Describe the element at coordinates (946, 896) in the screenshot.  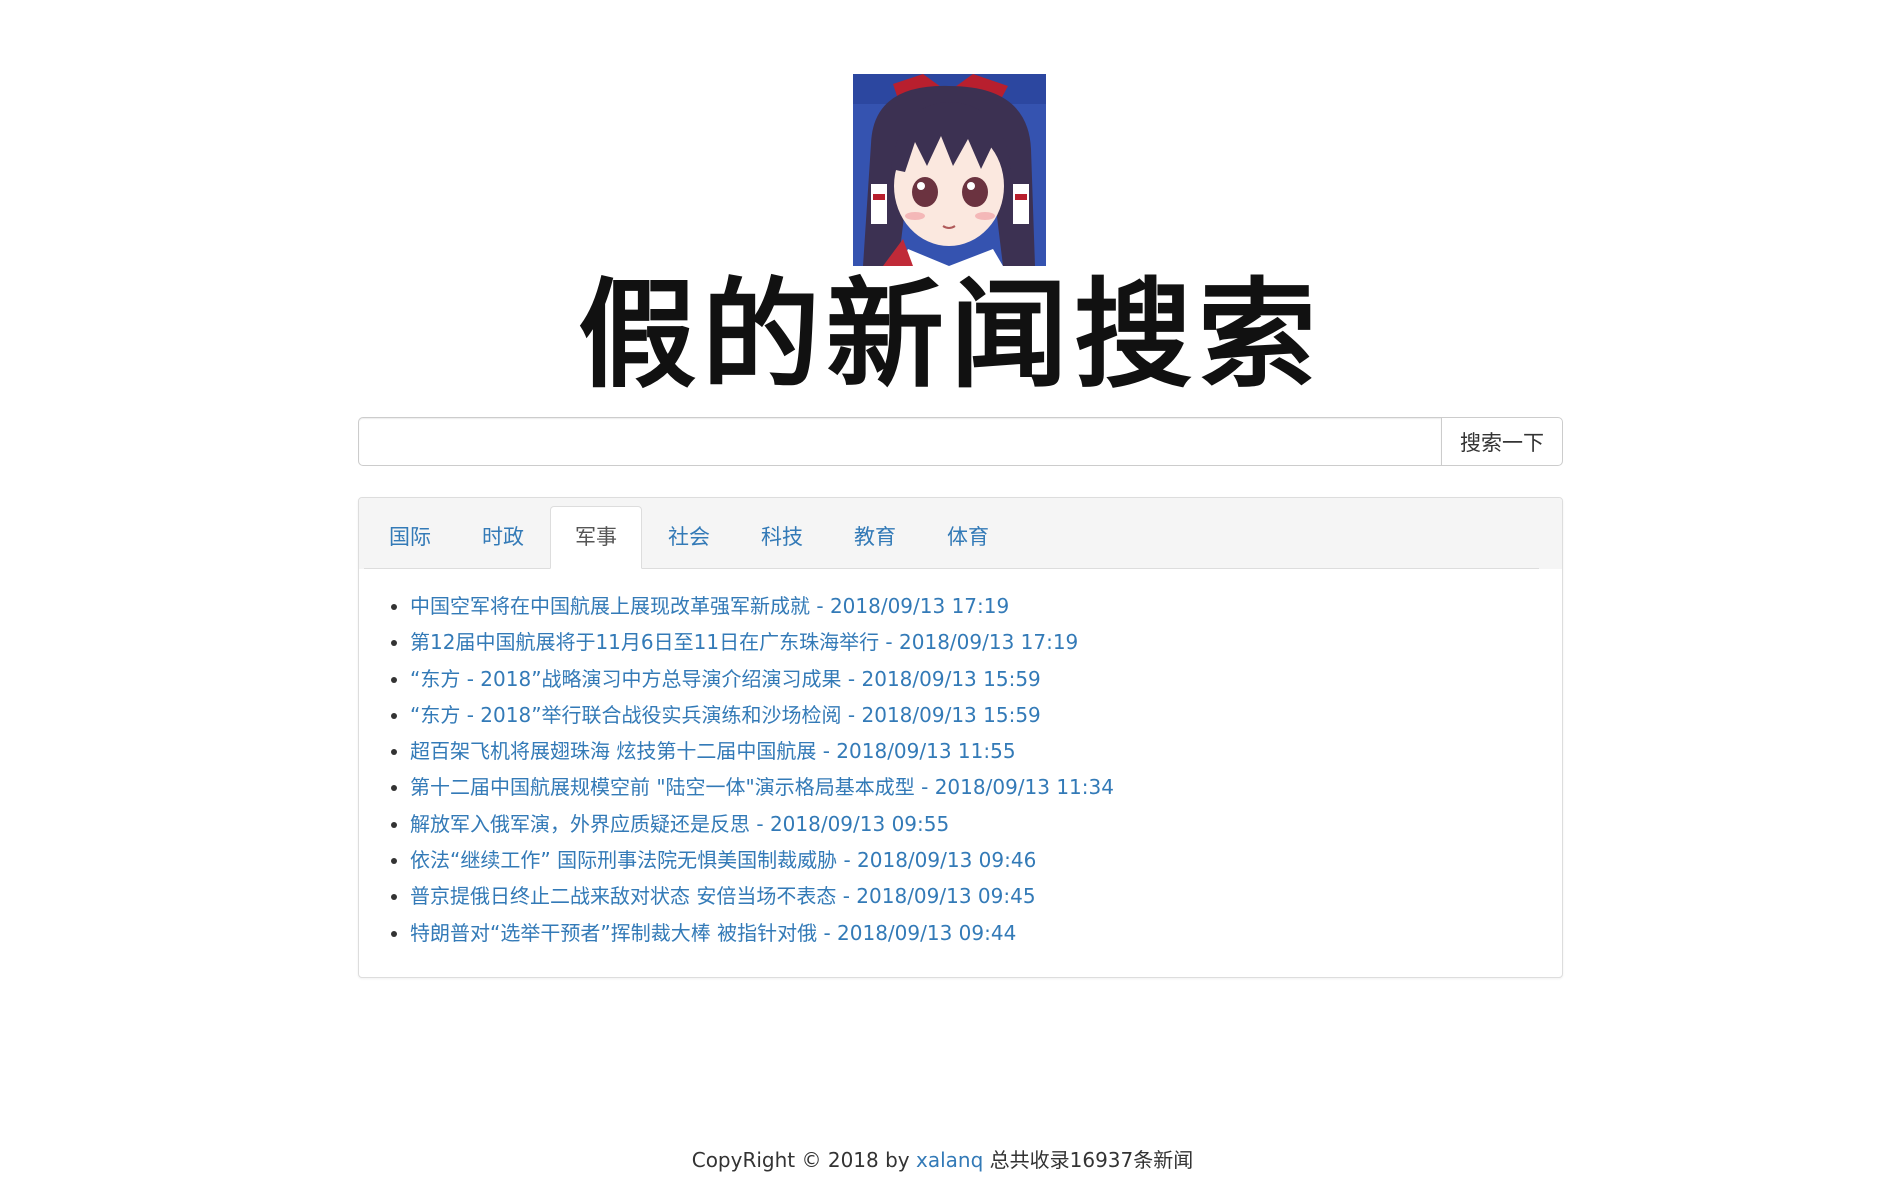
I see `news-time: 2018/09/13 09:45` at that location.